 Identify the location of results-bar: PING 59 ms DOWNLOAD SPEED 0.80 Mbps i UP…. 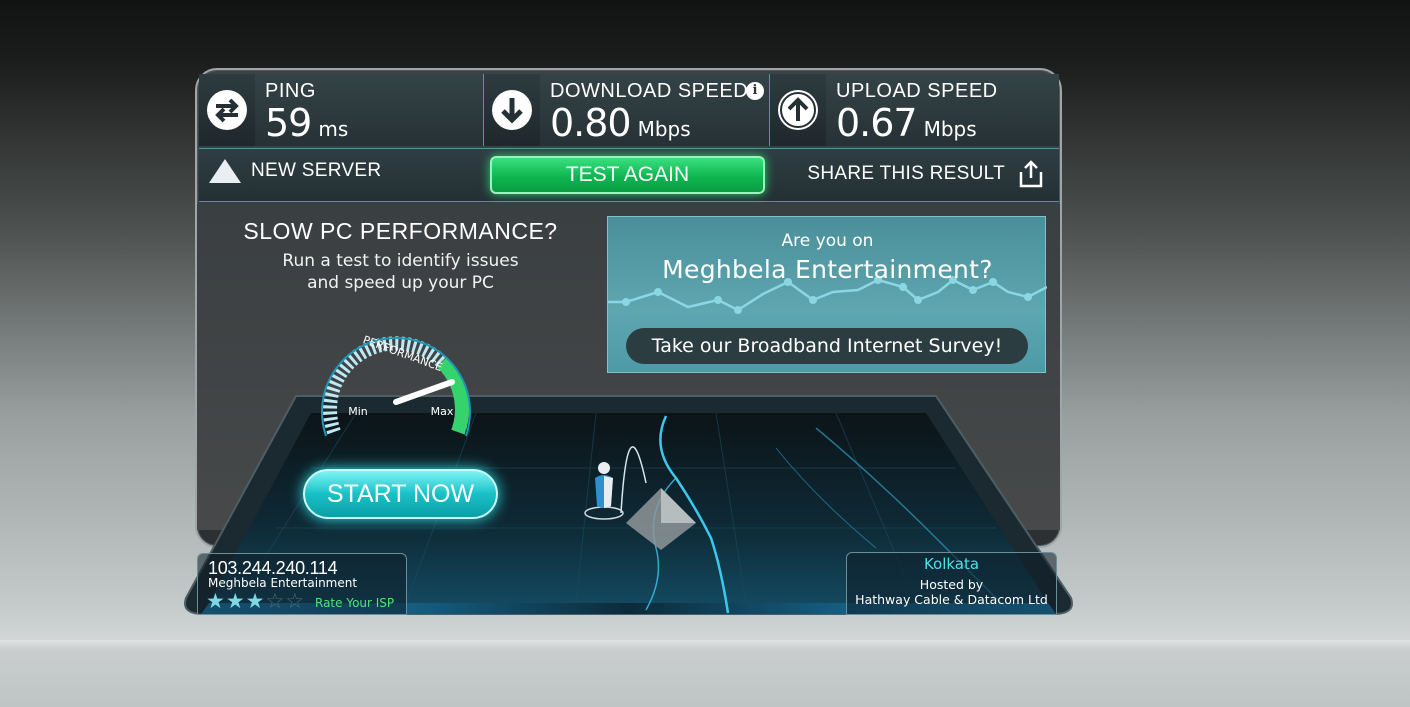
(629, 110).